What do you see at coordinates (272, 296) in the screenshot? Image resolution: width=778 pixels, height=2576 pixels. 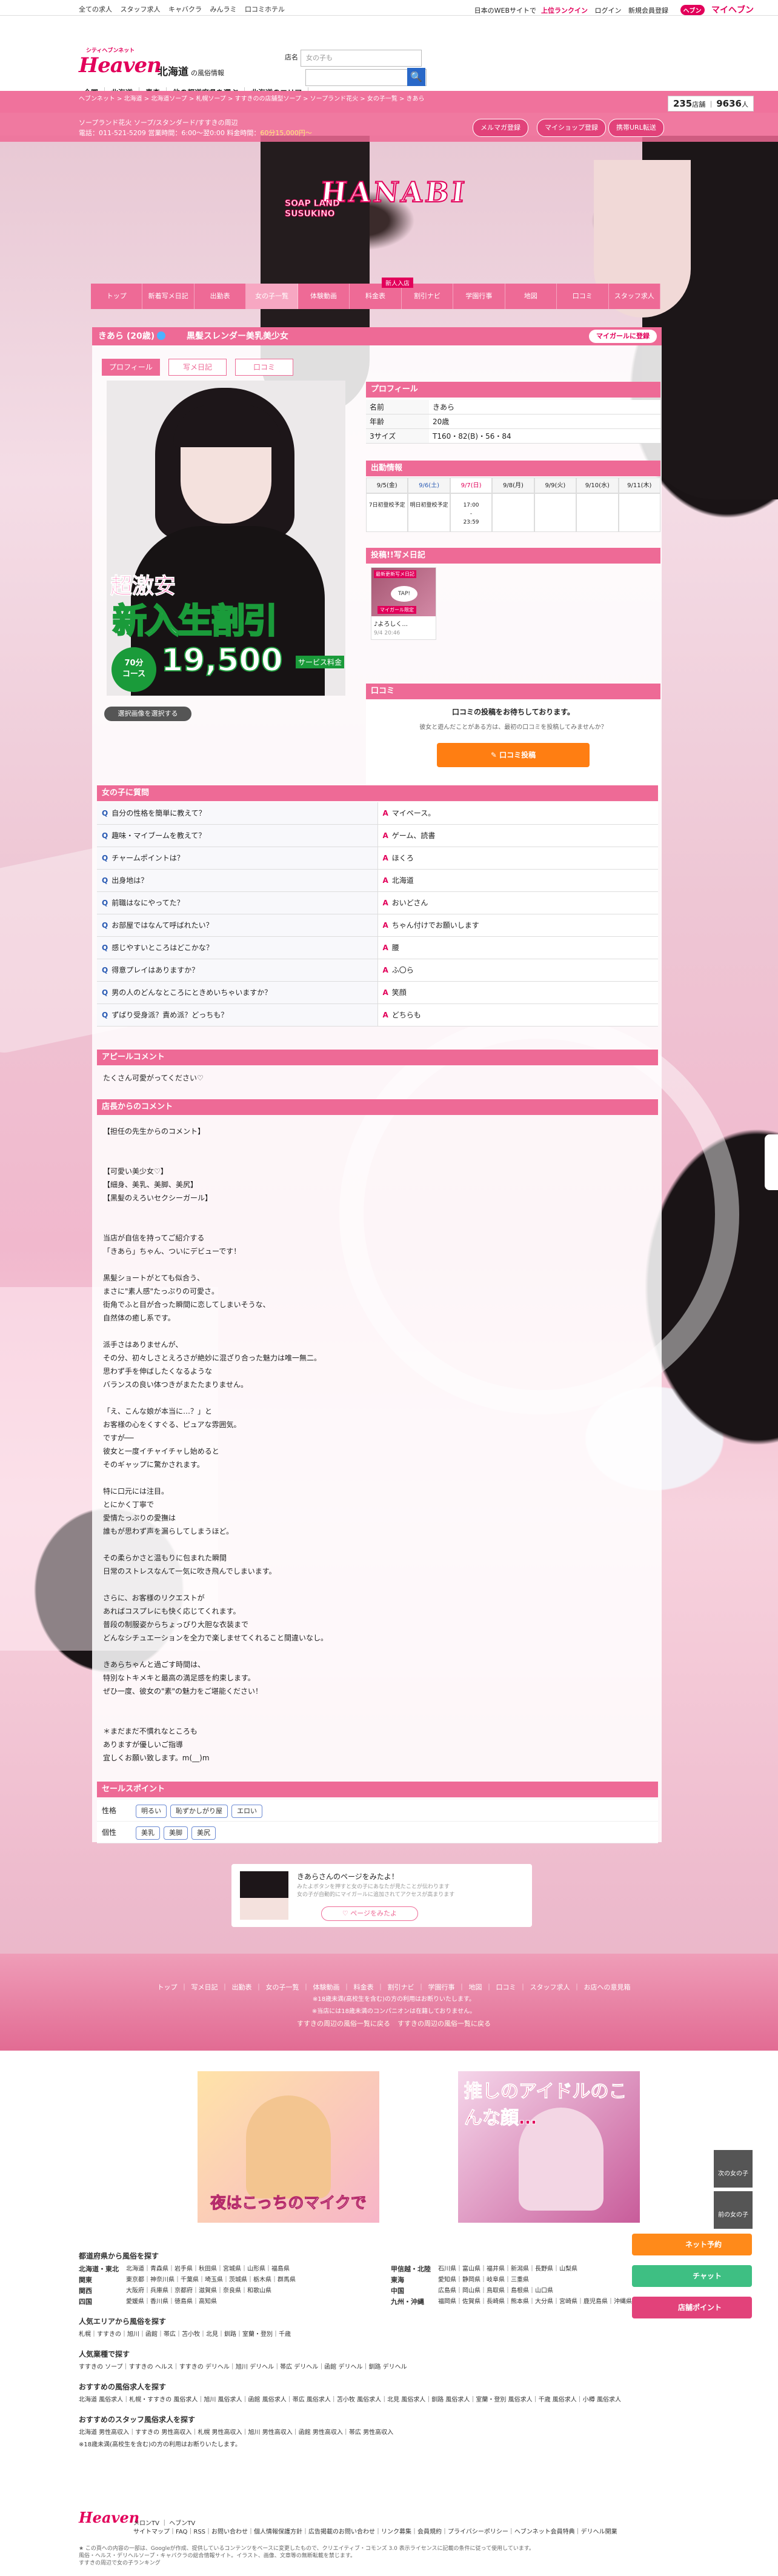 I see `shopnav-girls: 女の子一覧` at bounding box center [272, 296].